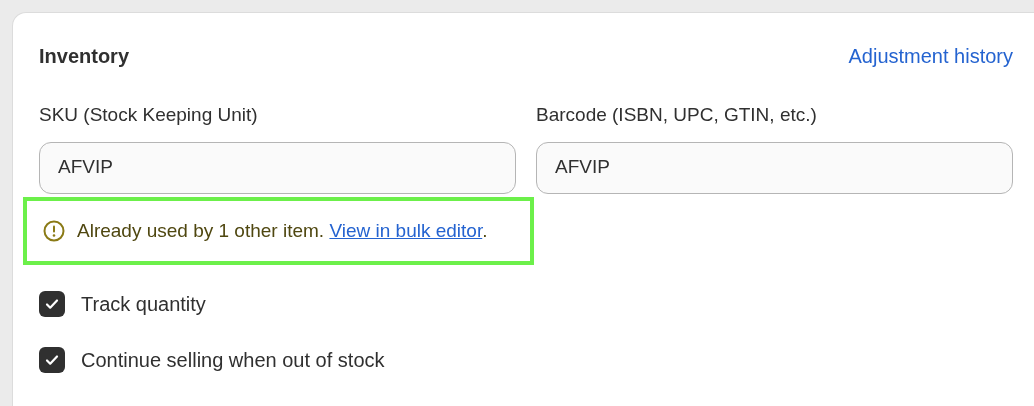  I want to click on bulk-editor-link: View in bulk editor, so click(406, 230).